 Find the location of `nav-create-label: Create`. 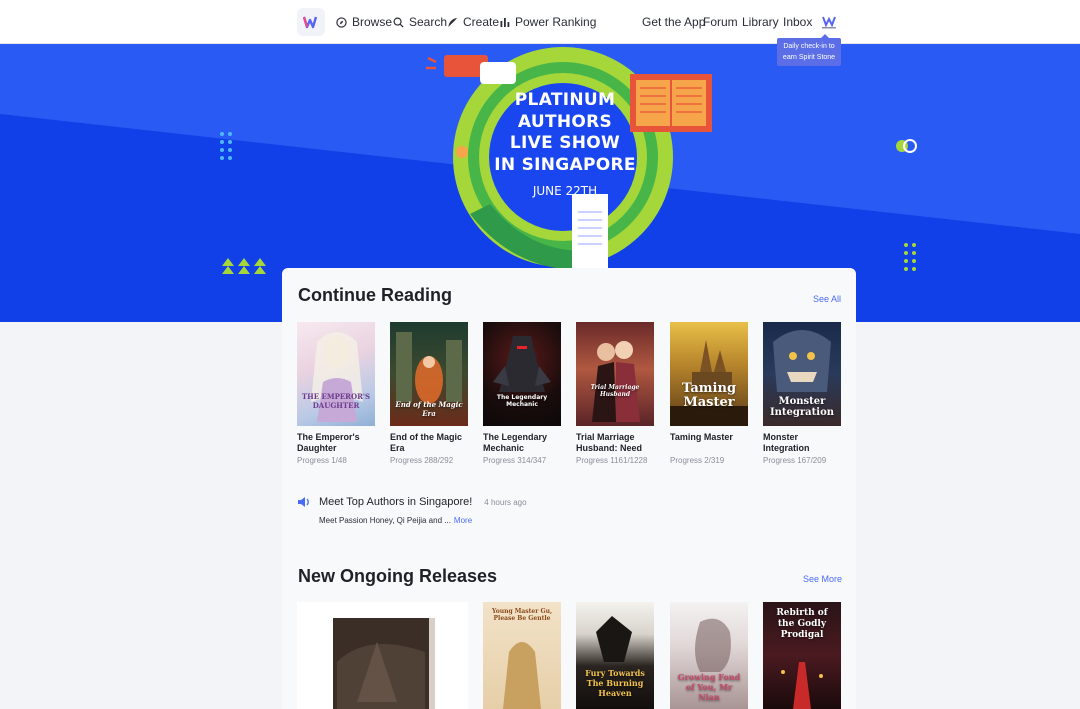

nav-create-label: Create is located at coordinates (481, 22).